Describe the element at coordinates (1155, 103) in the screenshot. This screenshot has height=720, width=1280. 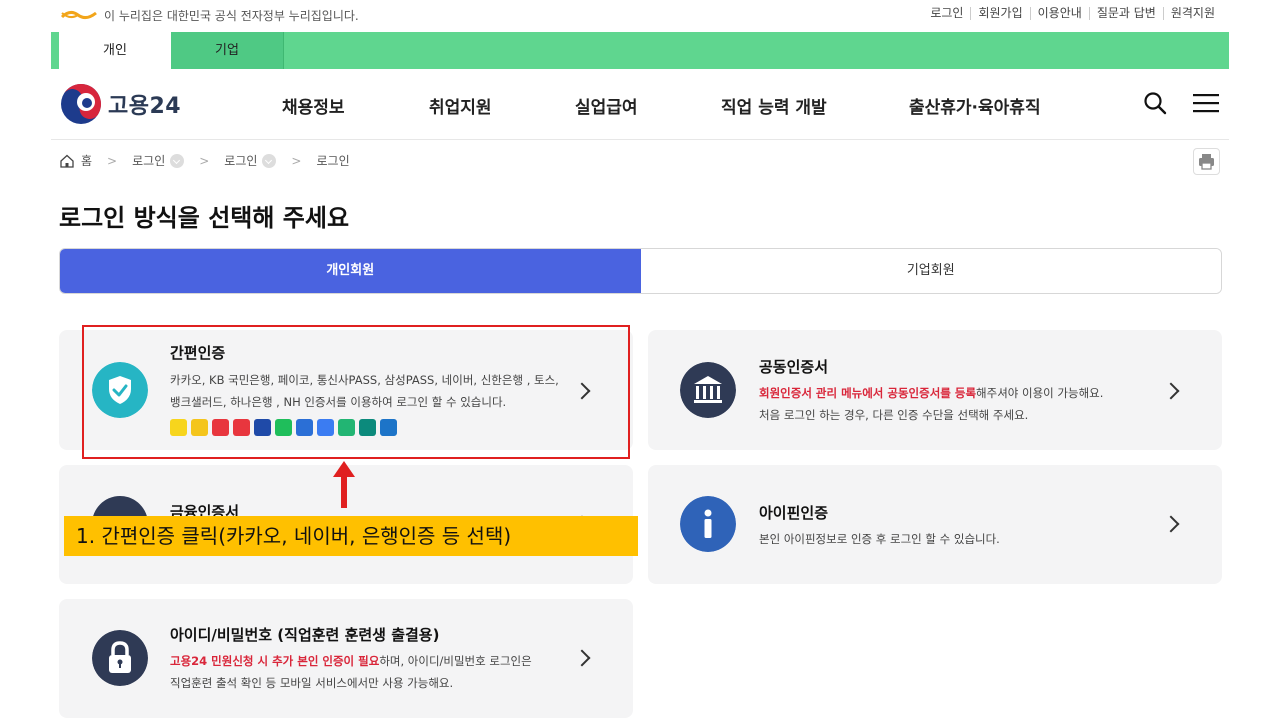
I see `search-icon` at that location.